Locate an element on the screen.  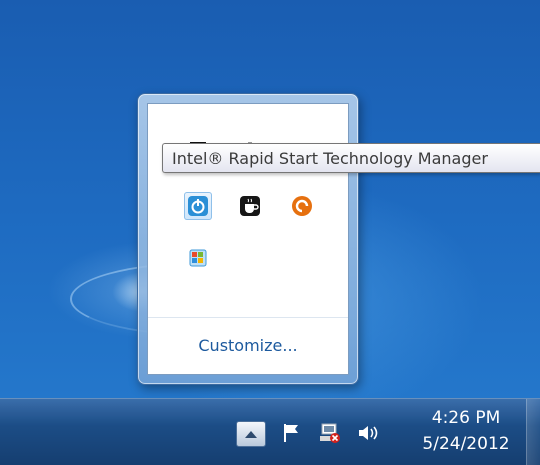
system-clock: 4:26 PM 5/24/2012 is located at coordinates (466, 431).